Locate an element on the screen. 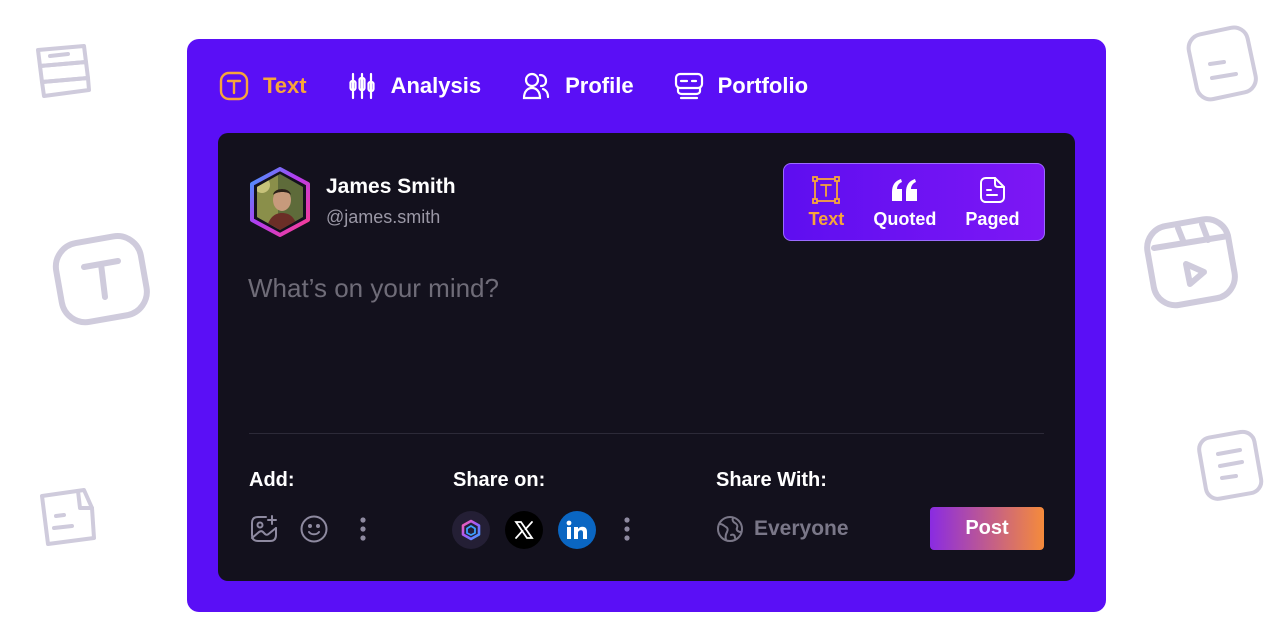  add-label: Add: is located at coordinates (272, 480).